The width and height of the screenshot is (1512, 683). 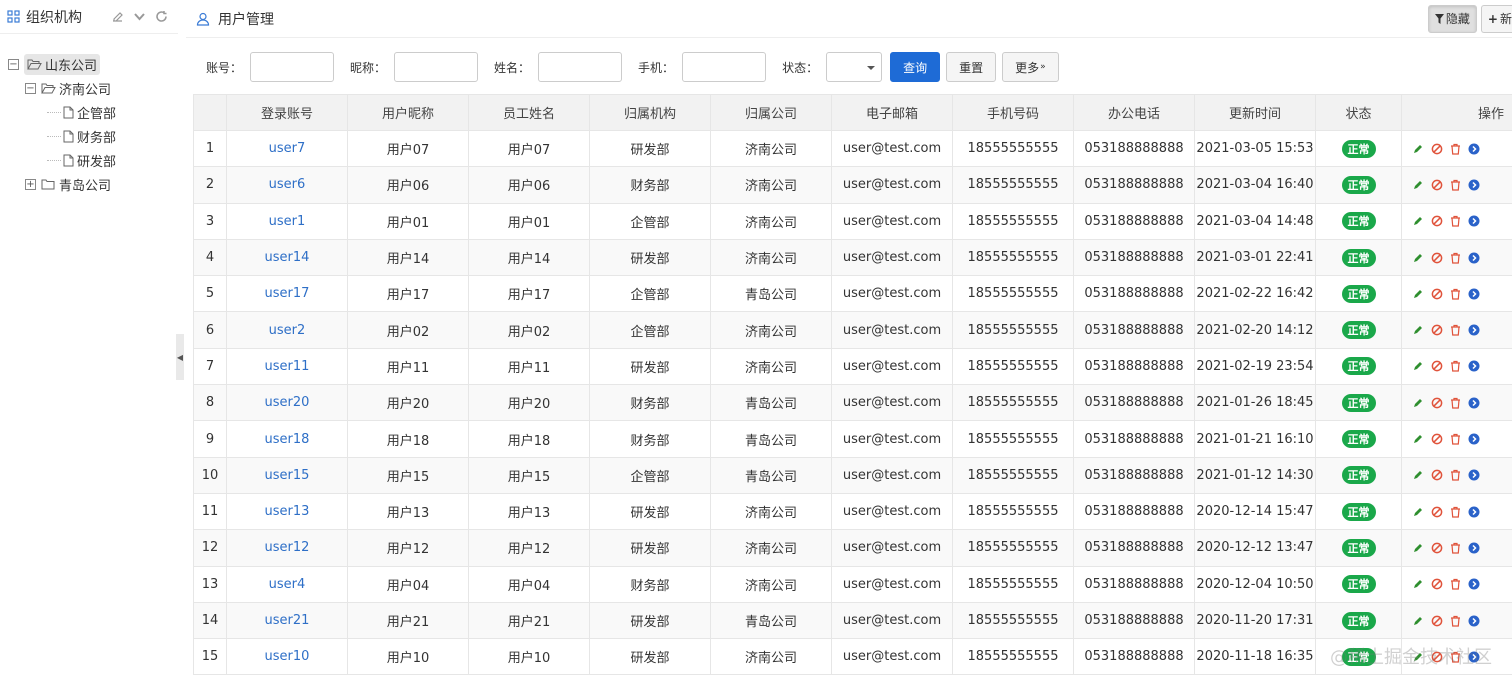 What do you see at coordinates (854, 67) in the screenshot?
I see `status-select` at bounding box center [854, 67].